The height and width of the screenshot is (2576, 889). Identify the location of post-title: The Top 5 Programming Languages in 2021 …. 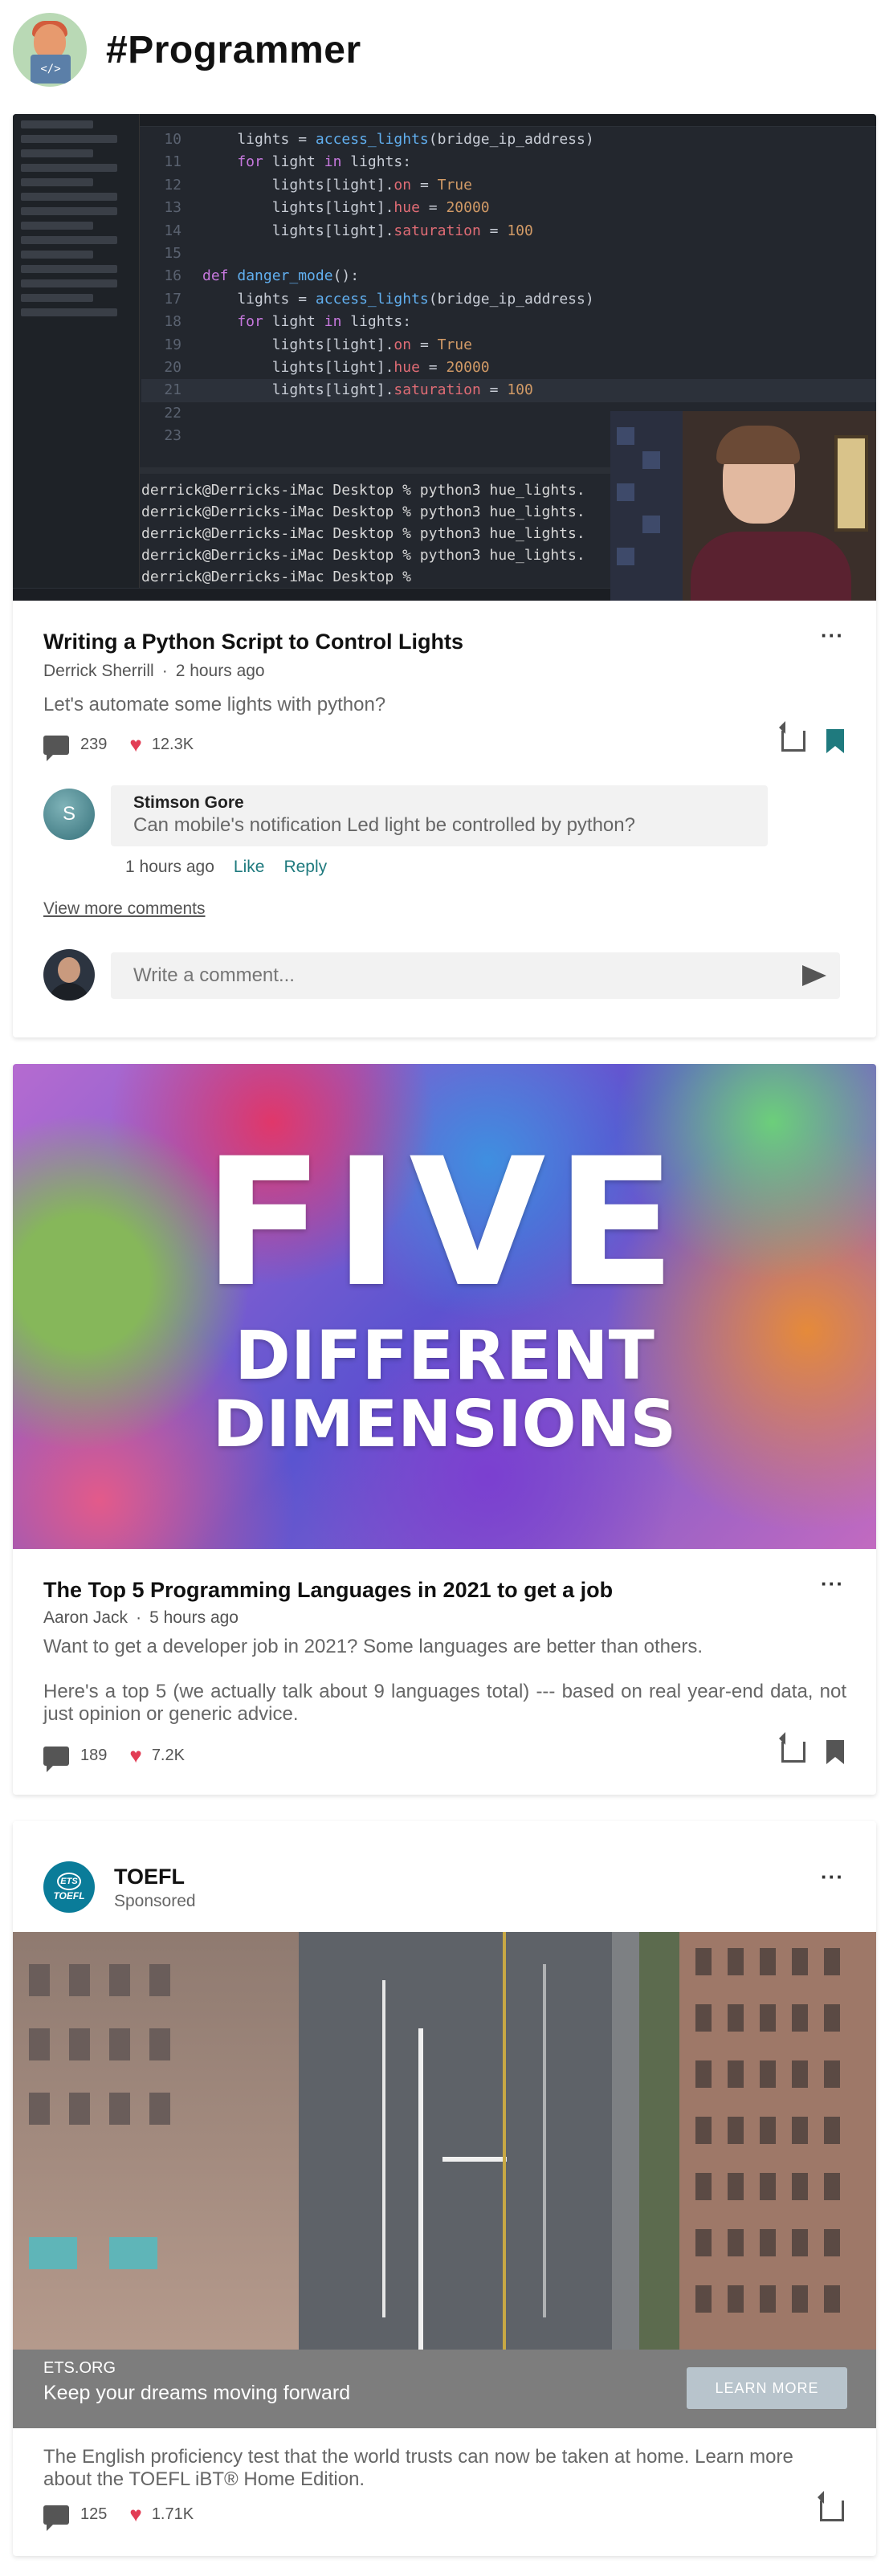
(328, 1590).